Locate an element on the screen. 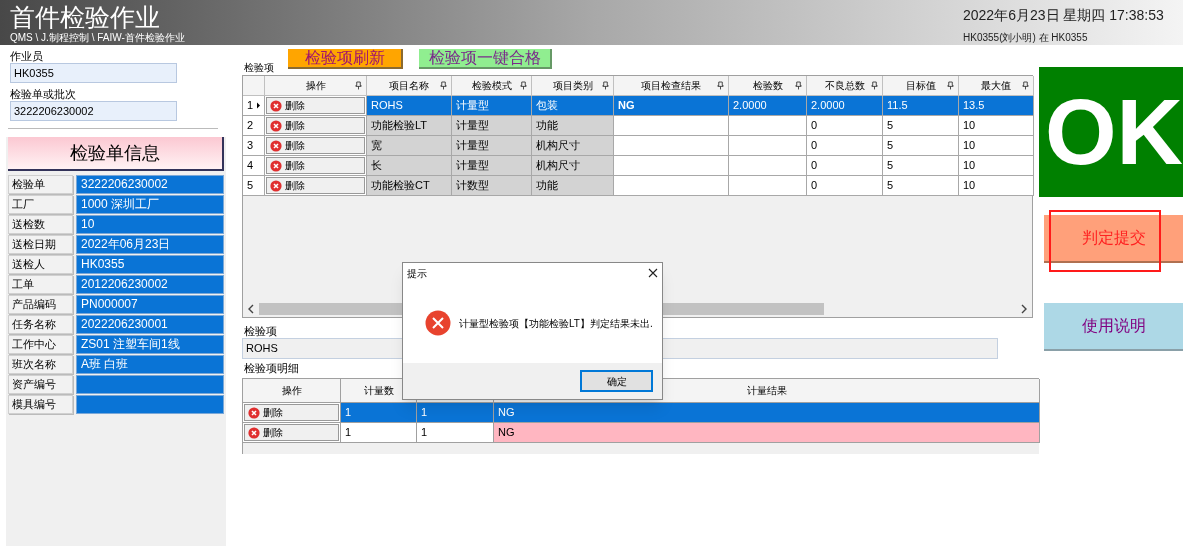  pass-all-button: 检验项一键合格 is located at coordinates (485, 59).